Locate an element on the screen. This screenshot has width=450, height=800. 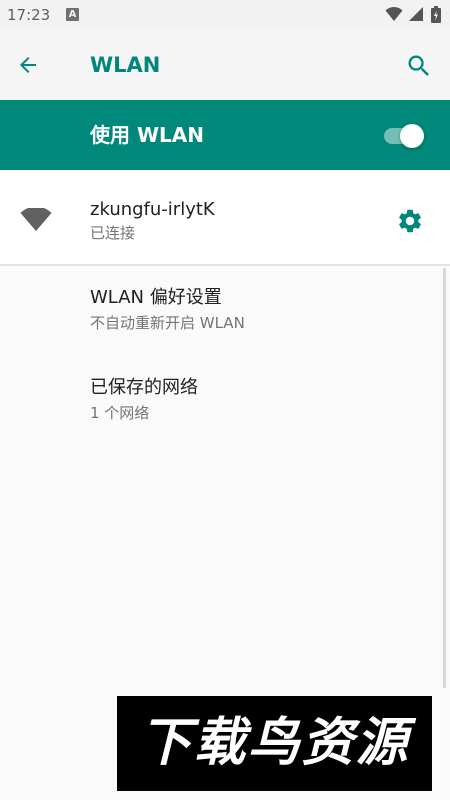
network-settings-button is located at coordinates (410, 221).